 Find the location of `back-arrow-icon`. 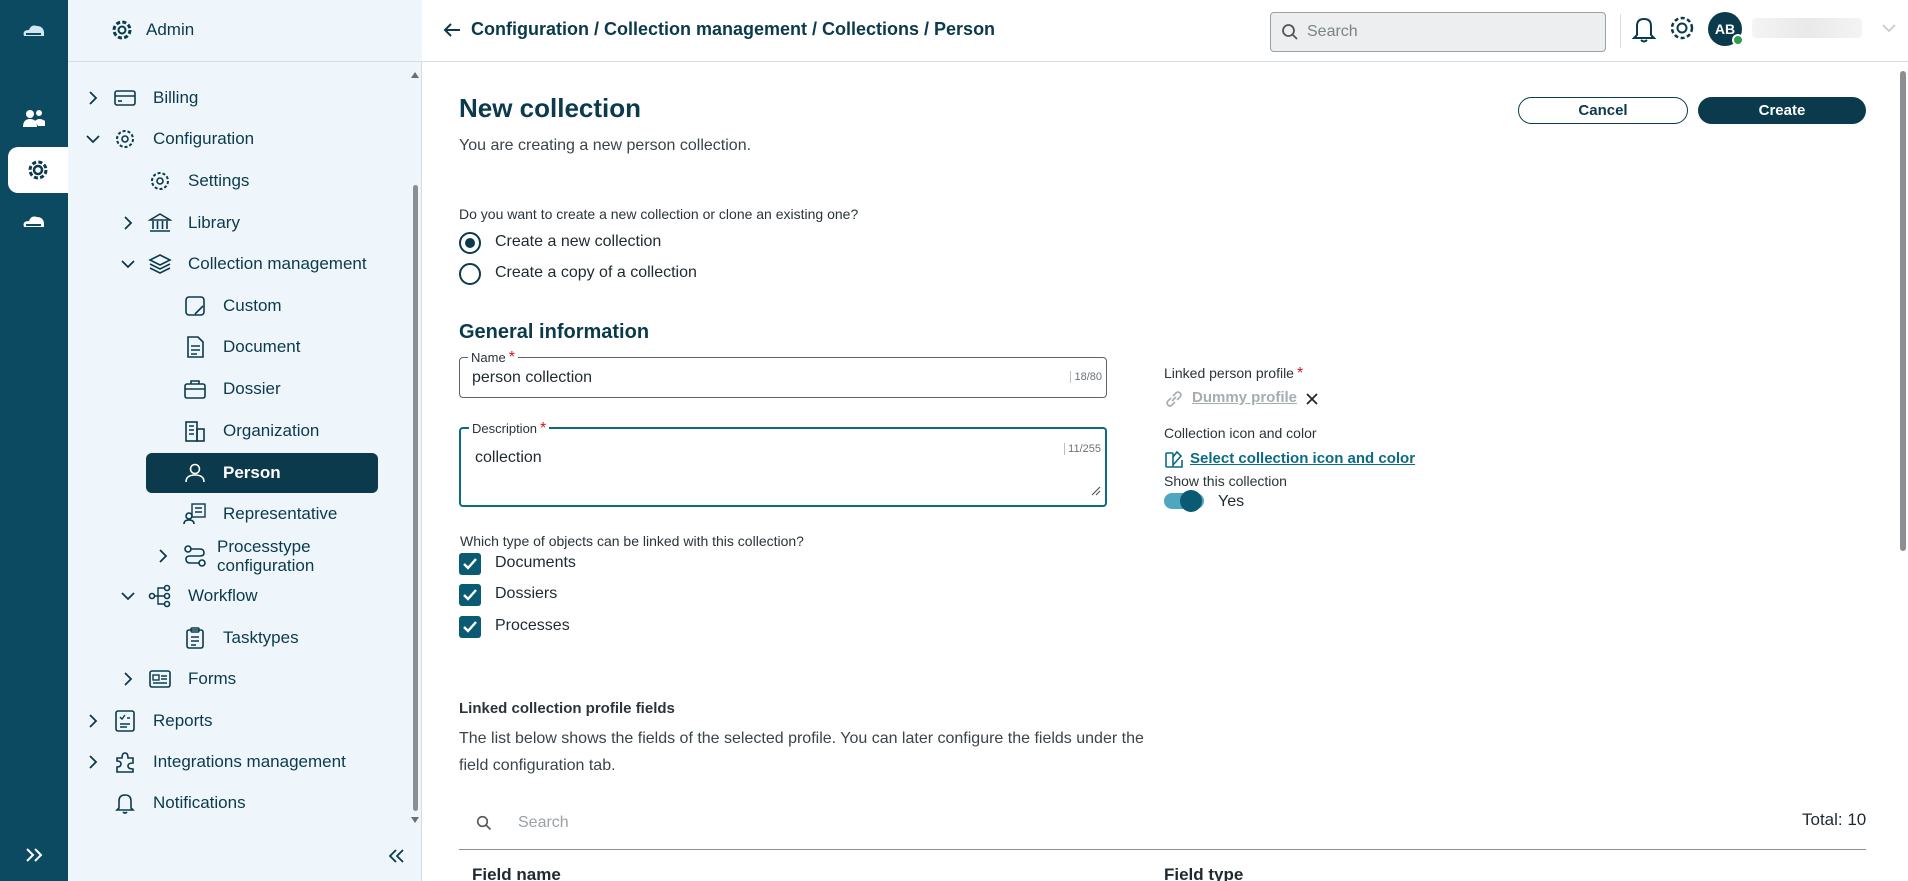

back-arrow-icon is located at coordinates (452, 32).